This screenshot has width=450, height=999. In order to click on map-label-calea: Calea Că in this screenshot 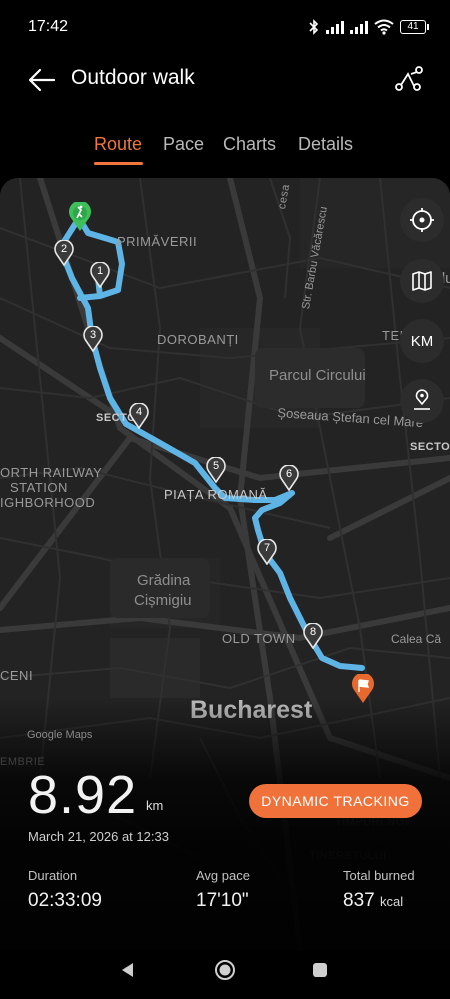, I will do `click(416, 639)`.